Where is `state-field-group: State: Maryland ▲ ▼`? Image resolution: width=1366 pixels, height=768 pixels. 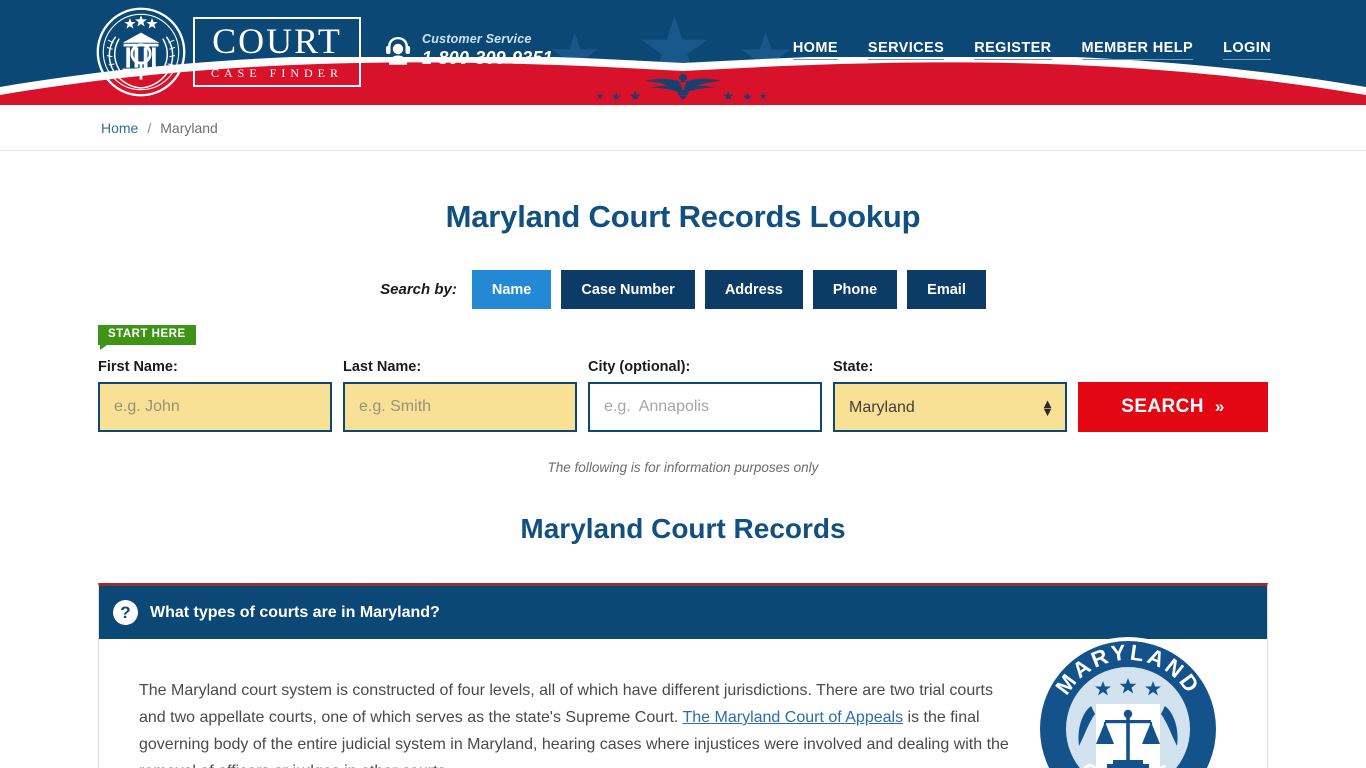
state-field-group: State: Maryland ▲ ▼ is located at coordinates (950, 395).